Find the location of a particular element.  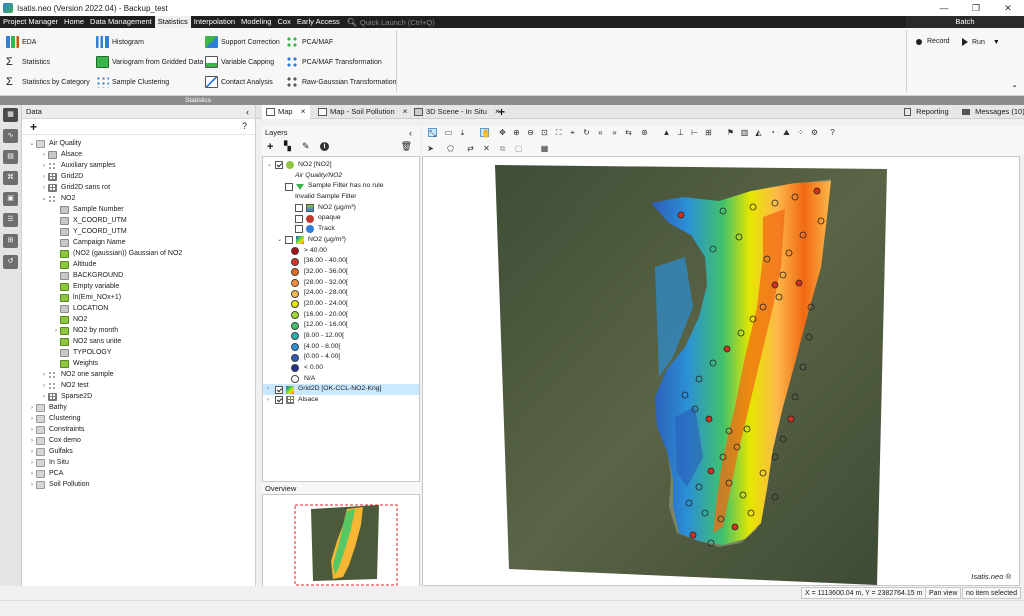

layer-row: opaque is located at coordinates (341, 218).